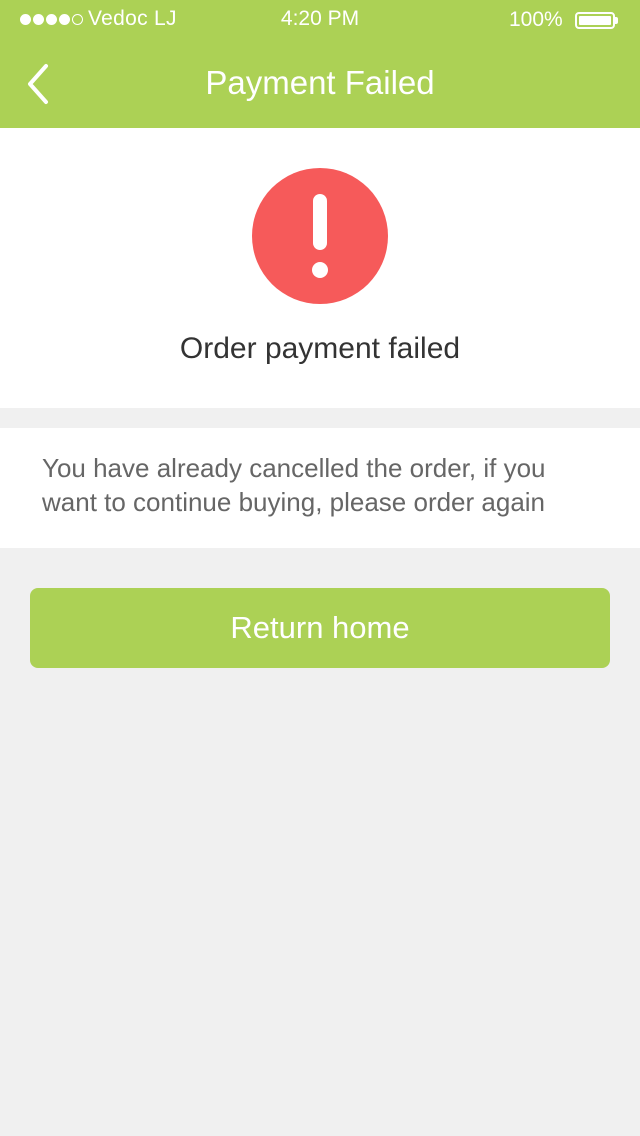 The image size is (640, 1136). I want to click on header: Vedoc LJ 4:20 PM 100% Payment Failed, so click(320, 64).